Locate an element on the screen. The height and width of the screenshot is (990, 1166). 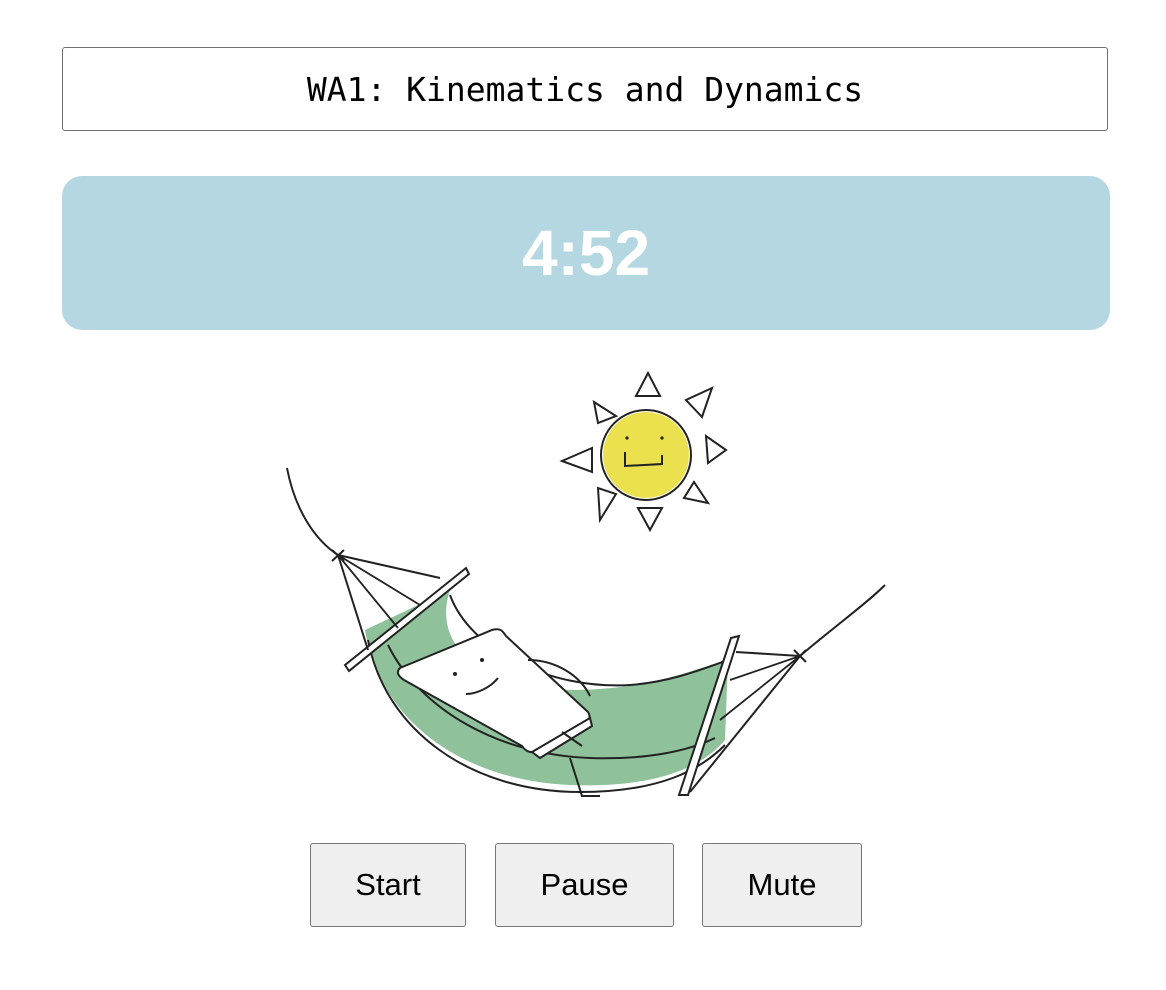
timer-value: 4:52 is located at coordinates (586, 253).